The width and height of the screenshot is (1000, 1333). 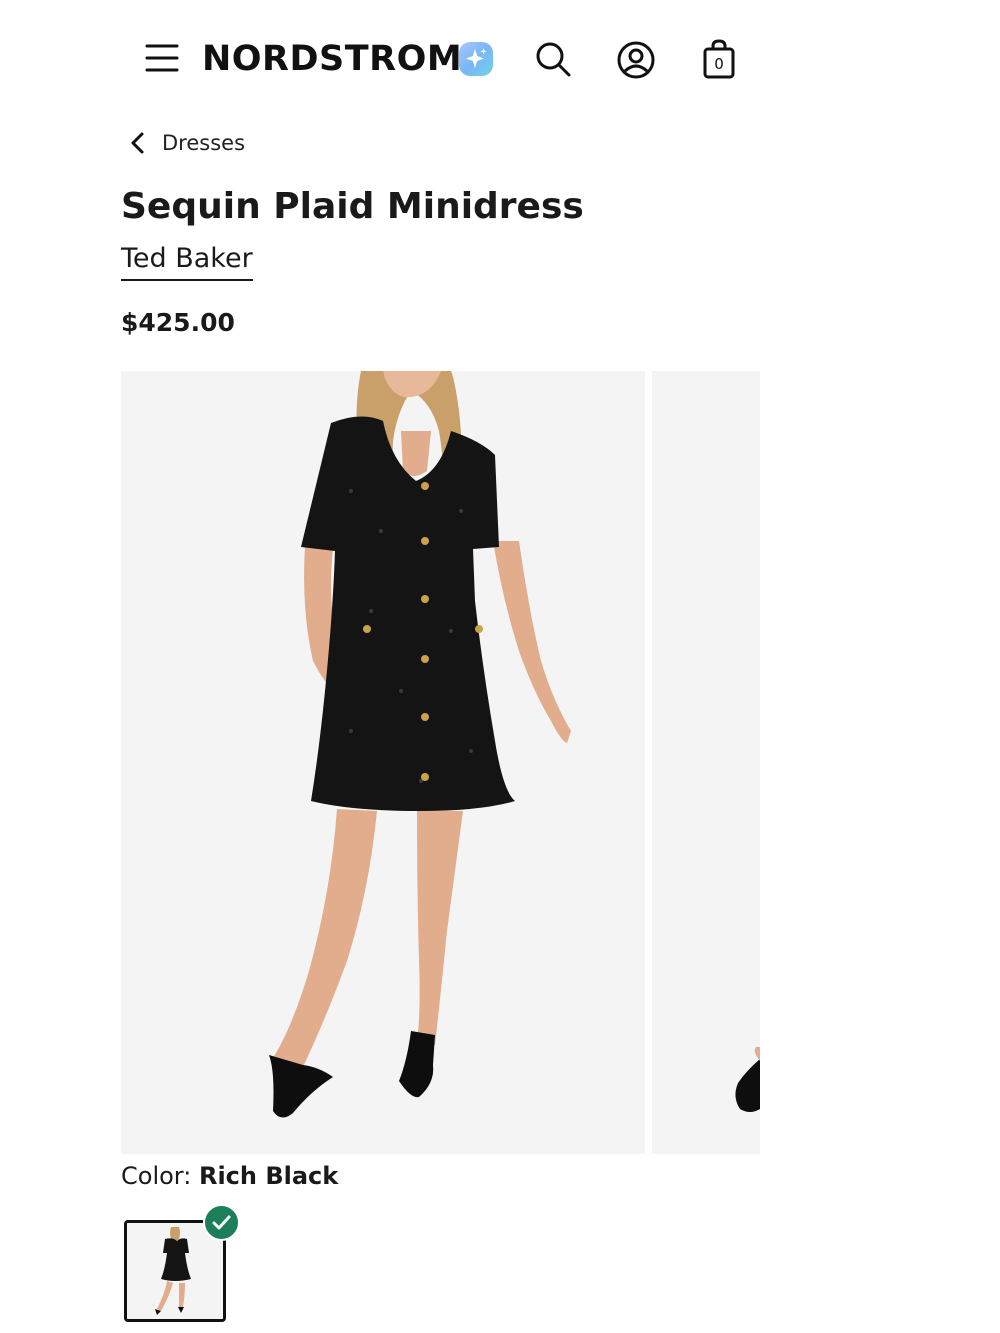 What do you see at coordinates (221, 1222) in the screenshot?
I see `selected-check-icon` at bounding box center [221, 1222].